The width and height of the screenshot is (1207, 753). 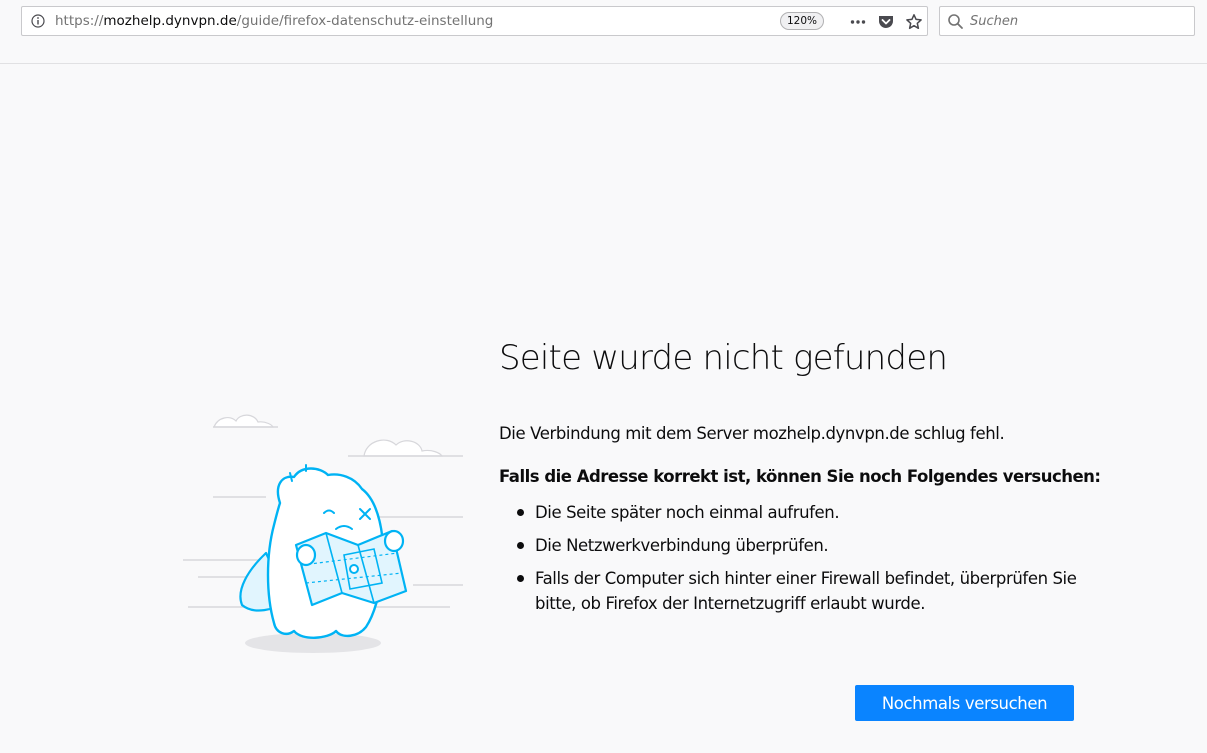 What do you see at coordinates (723, 358) in the screenshot?
I see `error-title: Seite wurde nicht gefunden` at bounding box center [723, 358].